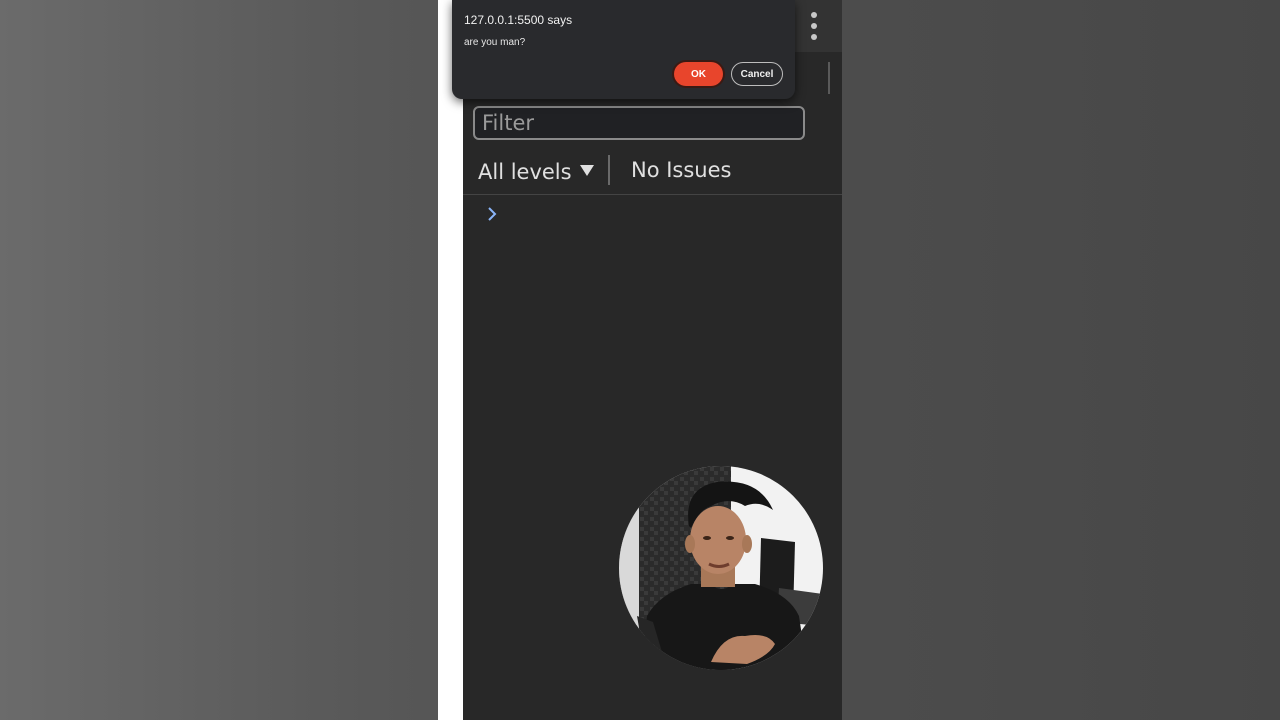 The height and width of the screenshot is (720, 1280). I want to click on log-levels-label: All levels, so click(525, 172).